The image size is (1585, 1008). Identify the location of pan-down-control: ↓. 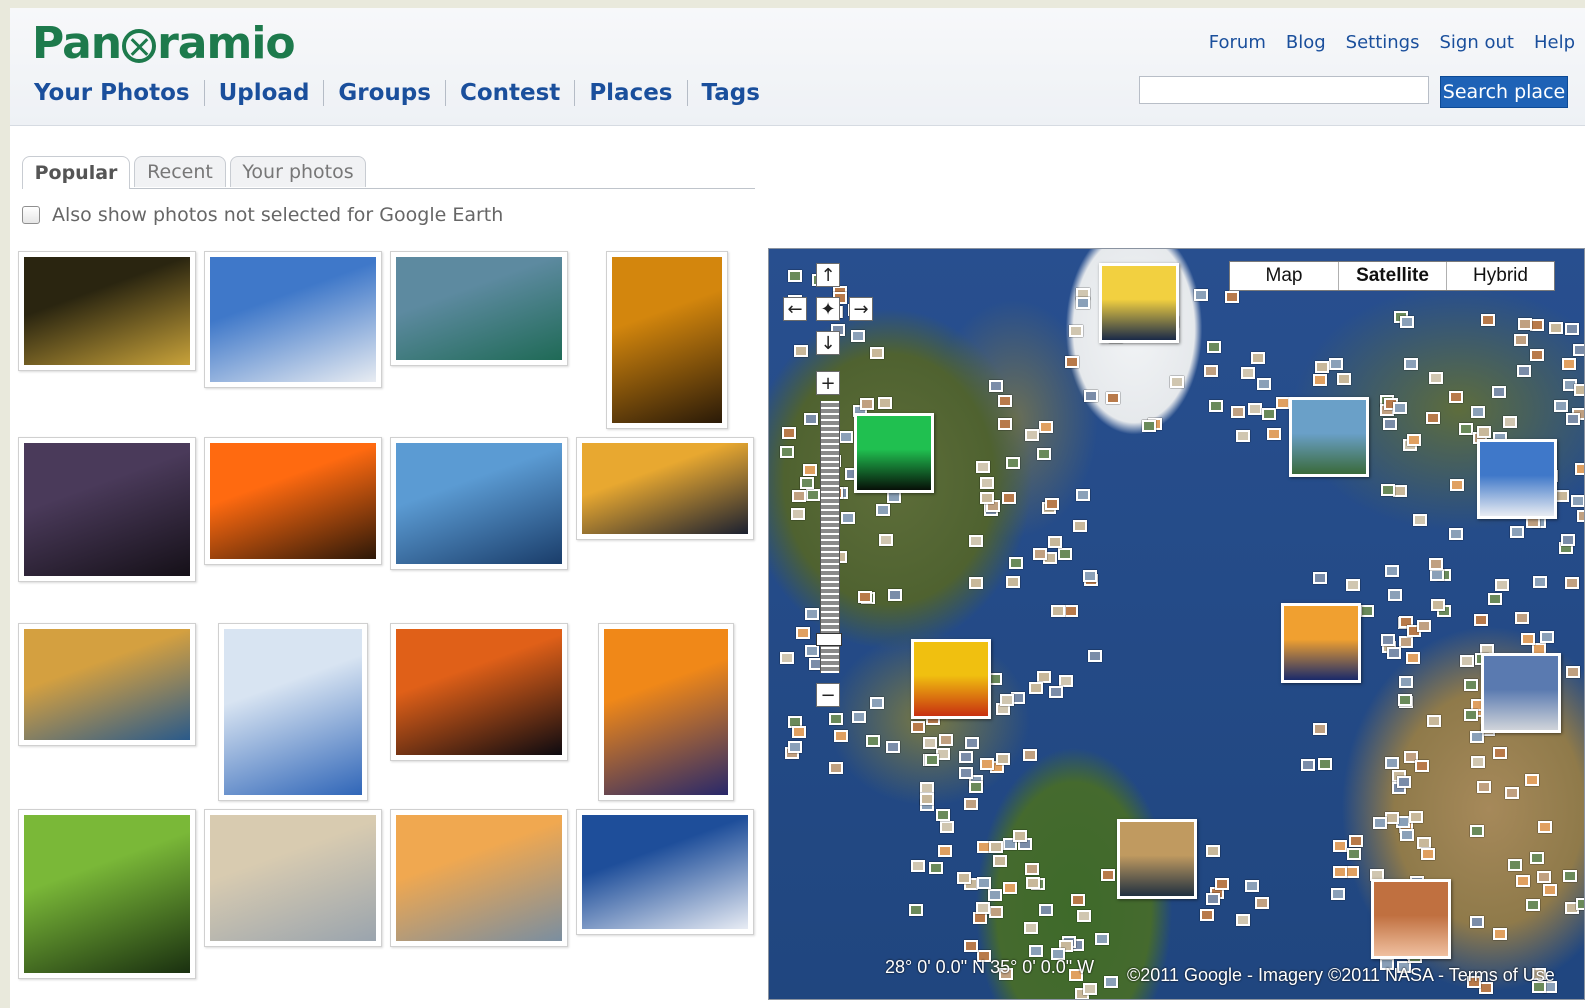
(828, 343).